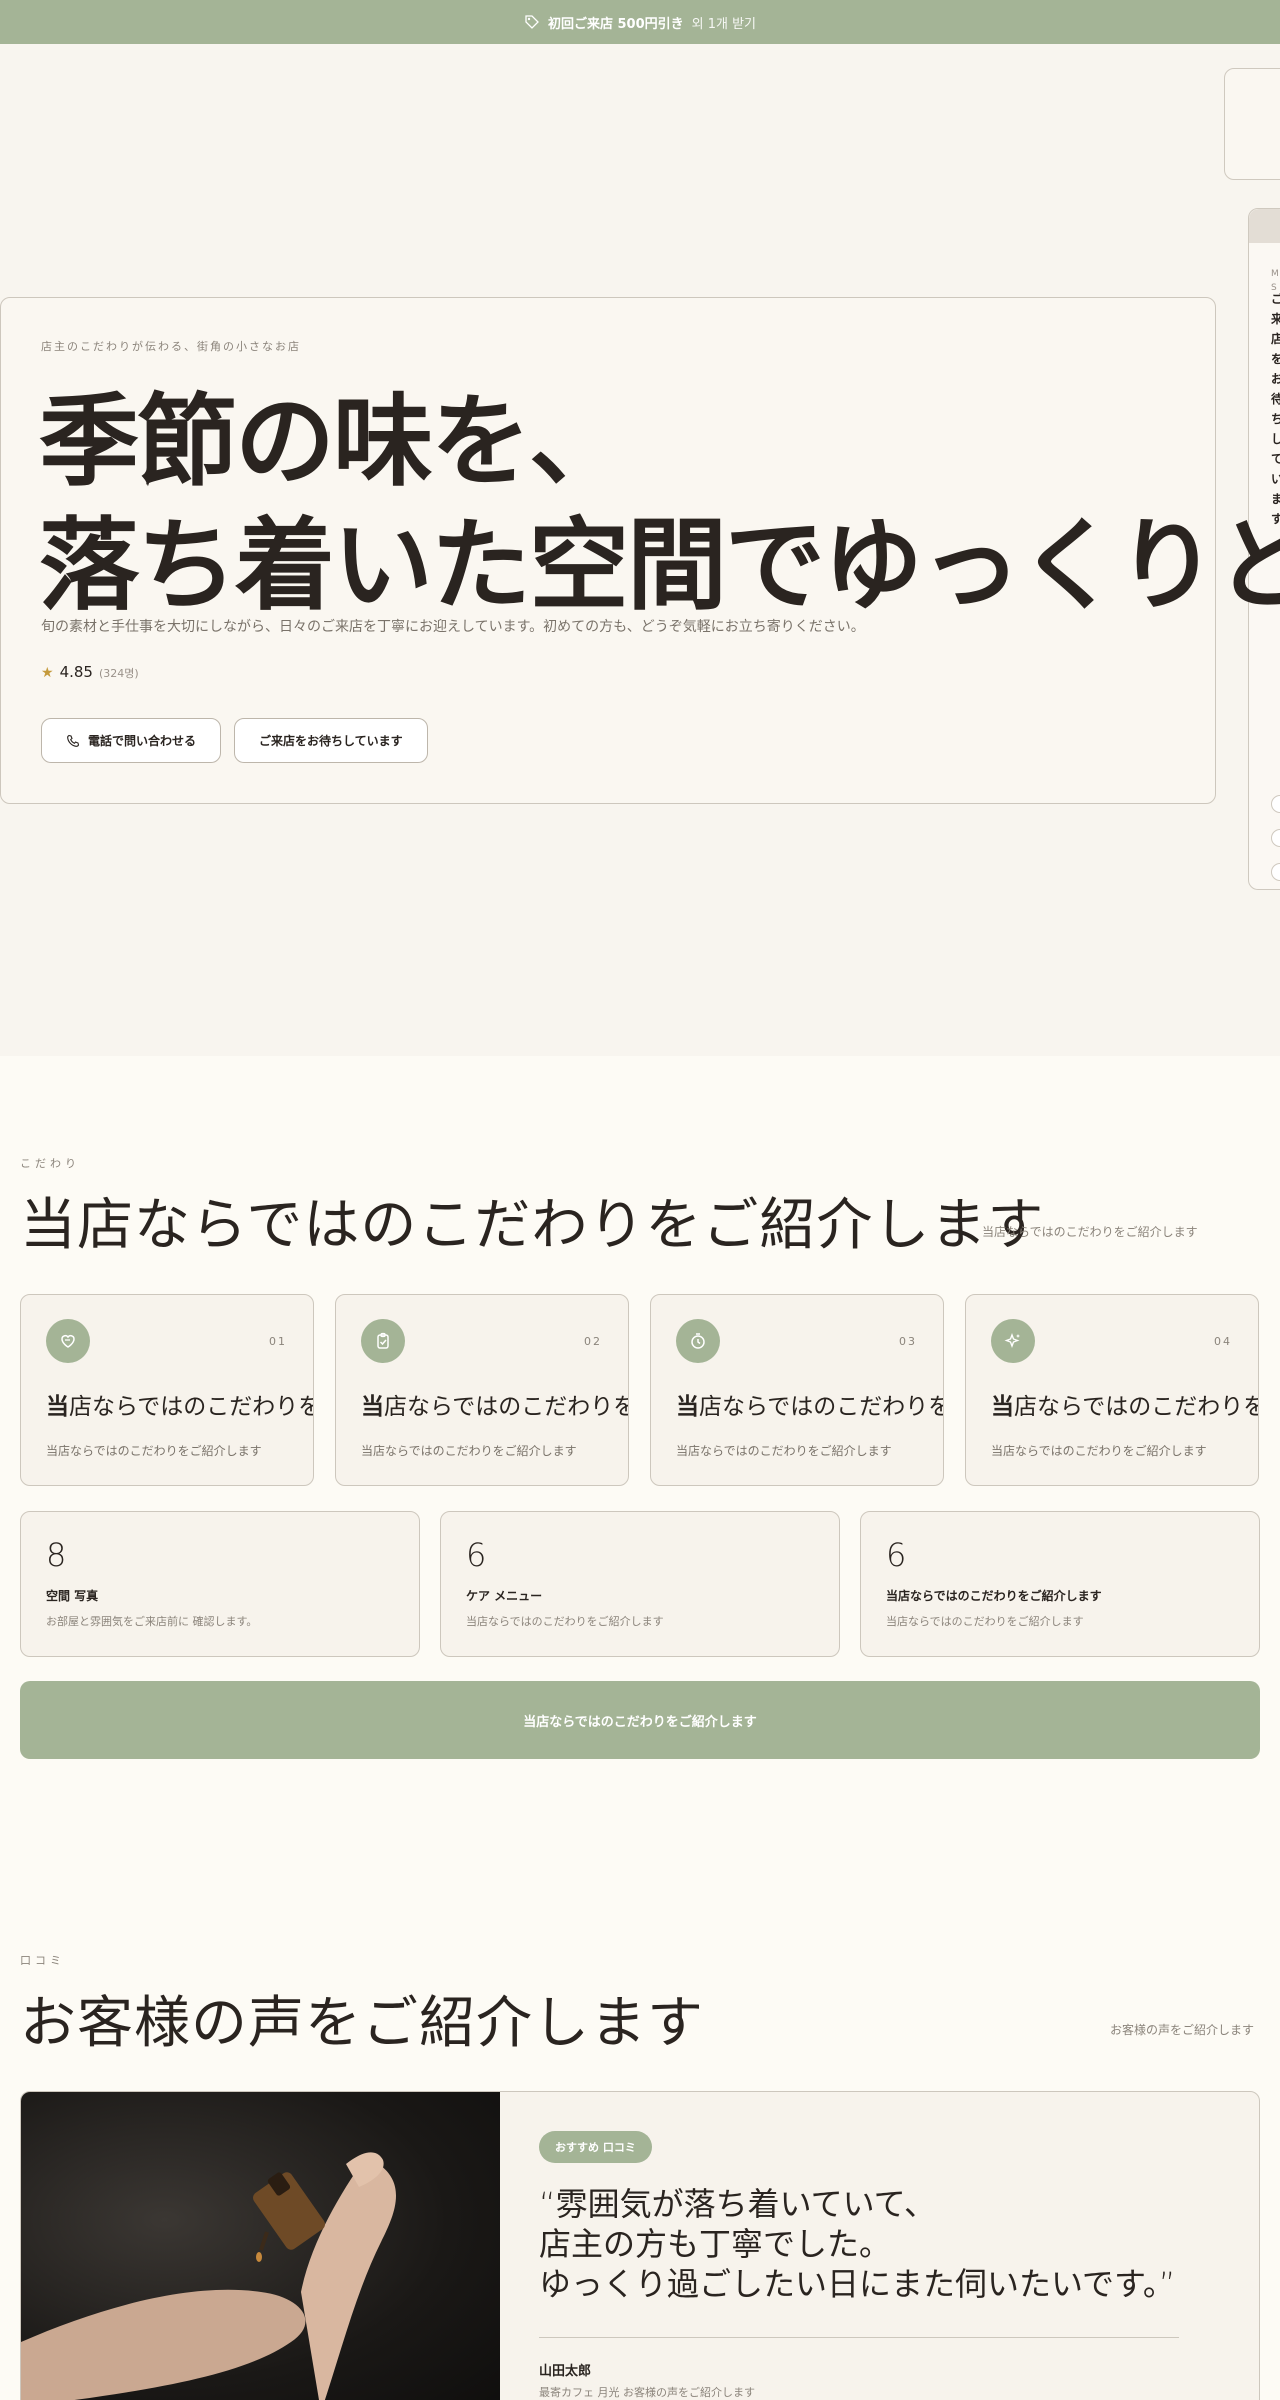  What do you see at coordinates (72, 1596) in the screenshot?
I see `stat-label: 空間 写真` at bounding box center [72, 1596].